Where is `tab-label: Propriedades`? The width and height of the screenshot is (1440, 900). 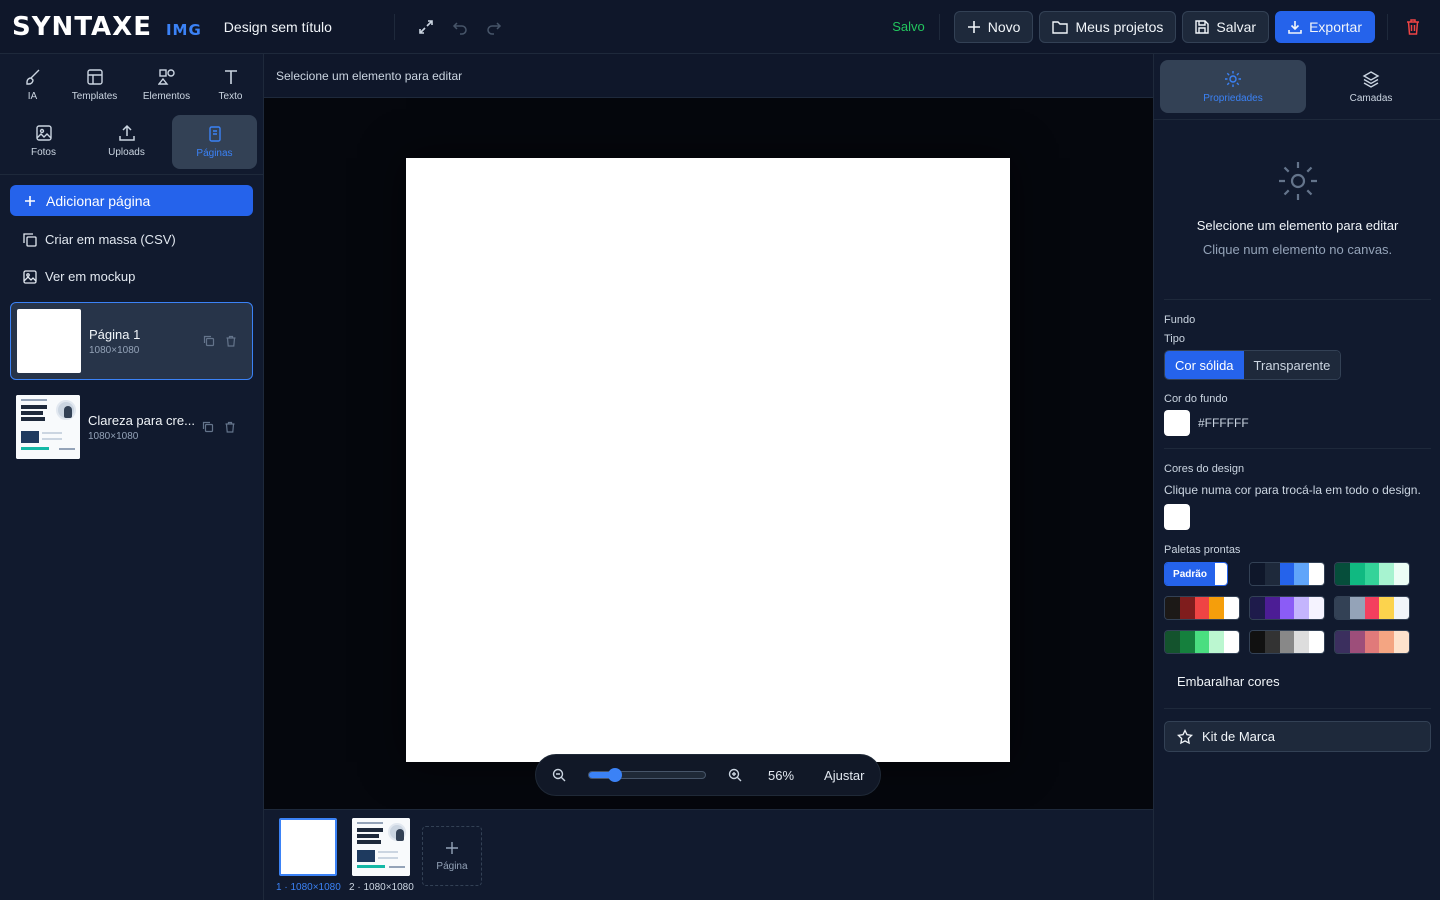
tab-label: Propriedades is located at coordinates (1233, 98).